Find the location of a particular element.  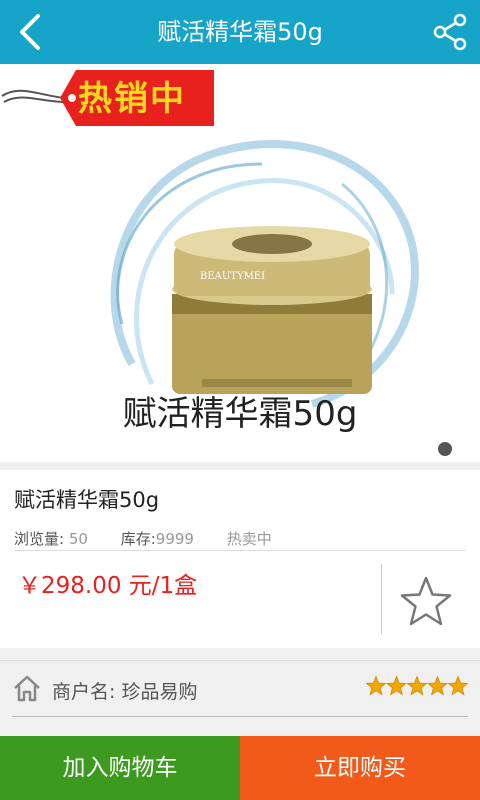

merchant-rating is located at coordinates (417, 688).